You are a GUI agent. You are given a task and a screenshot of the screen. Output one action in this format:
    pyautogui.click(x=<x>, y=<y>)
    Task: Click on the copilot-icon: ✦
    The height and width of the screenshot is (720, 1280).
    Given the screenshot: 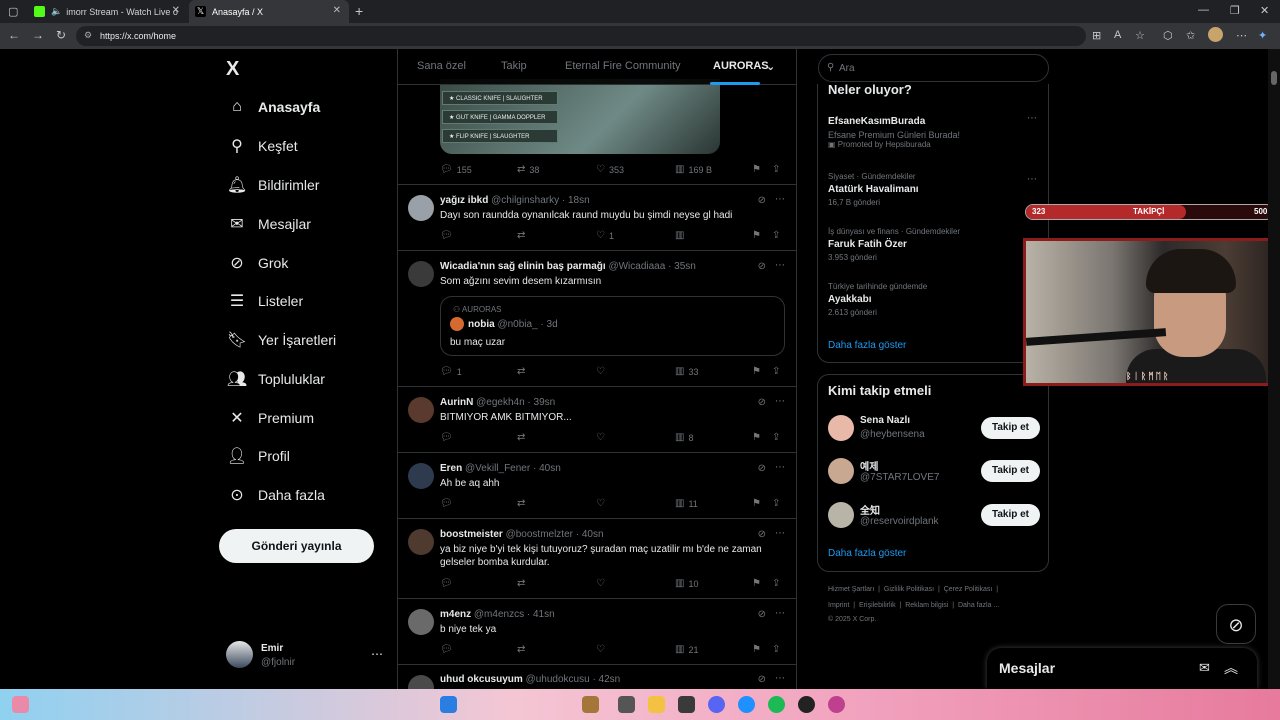 What is the action you would take?
    pyautogui.click(x=1262, y=35)
    